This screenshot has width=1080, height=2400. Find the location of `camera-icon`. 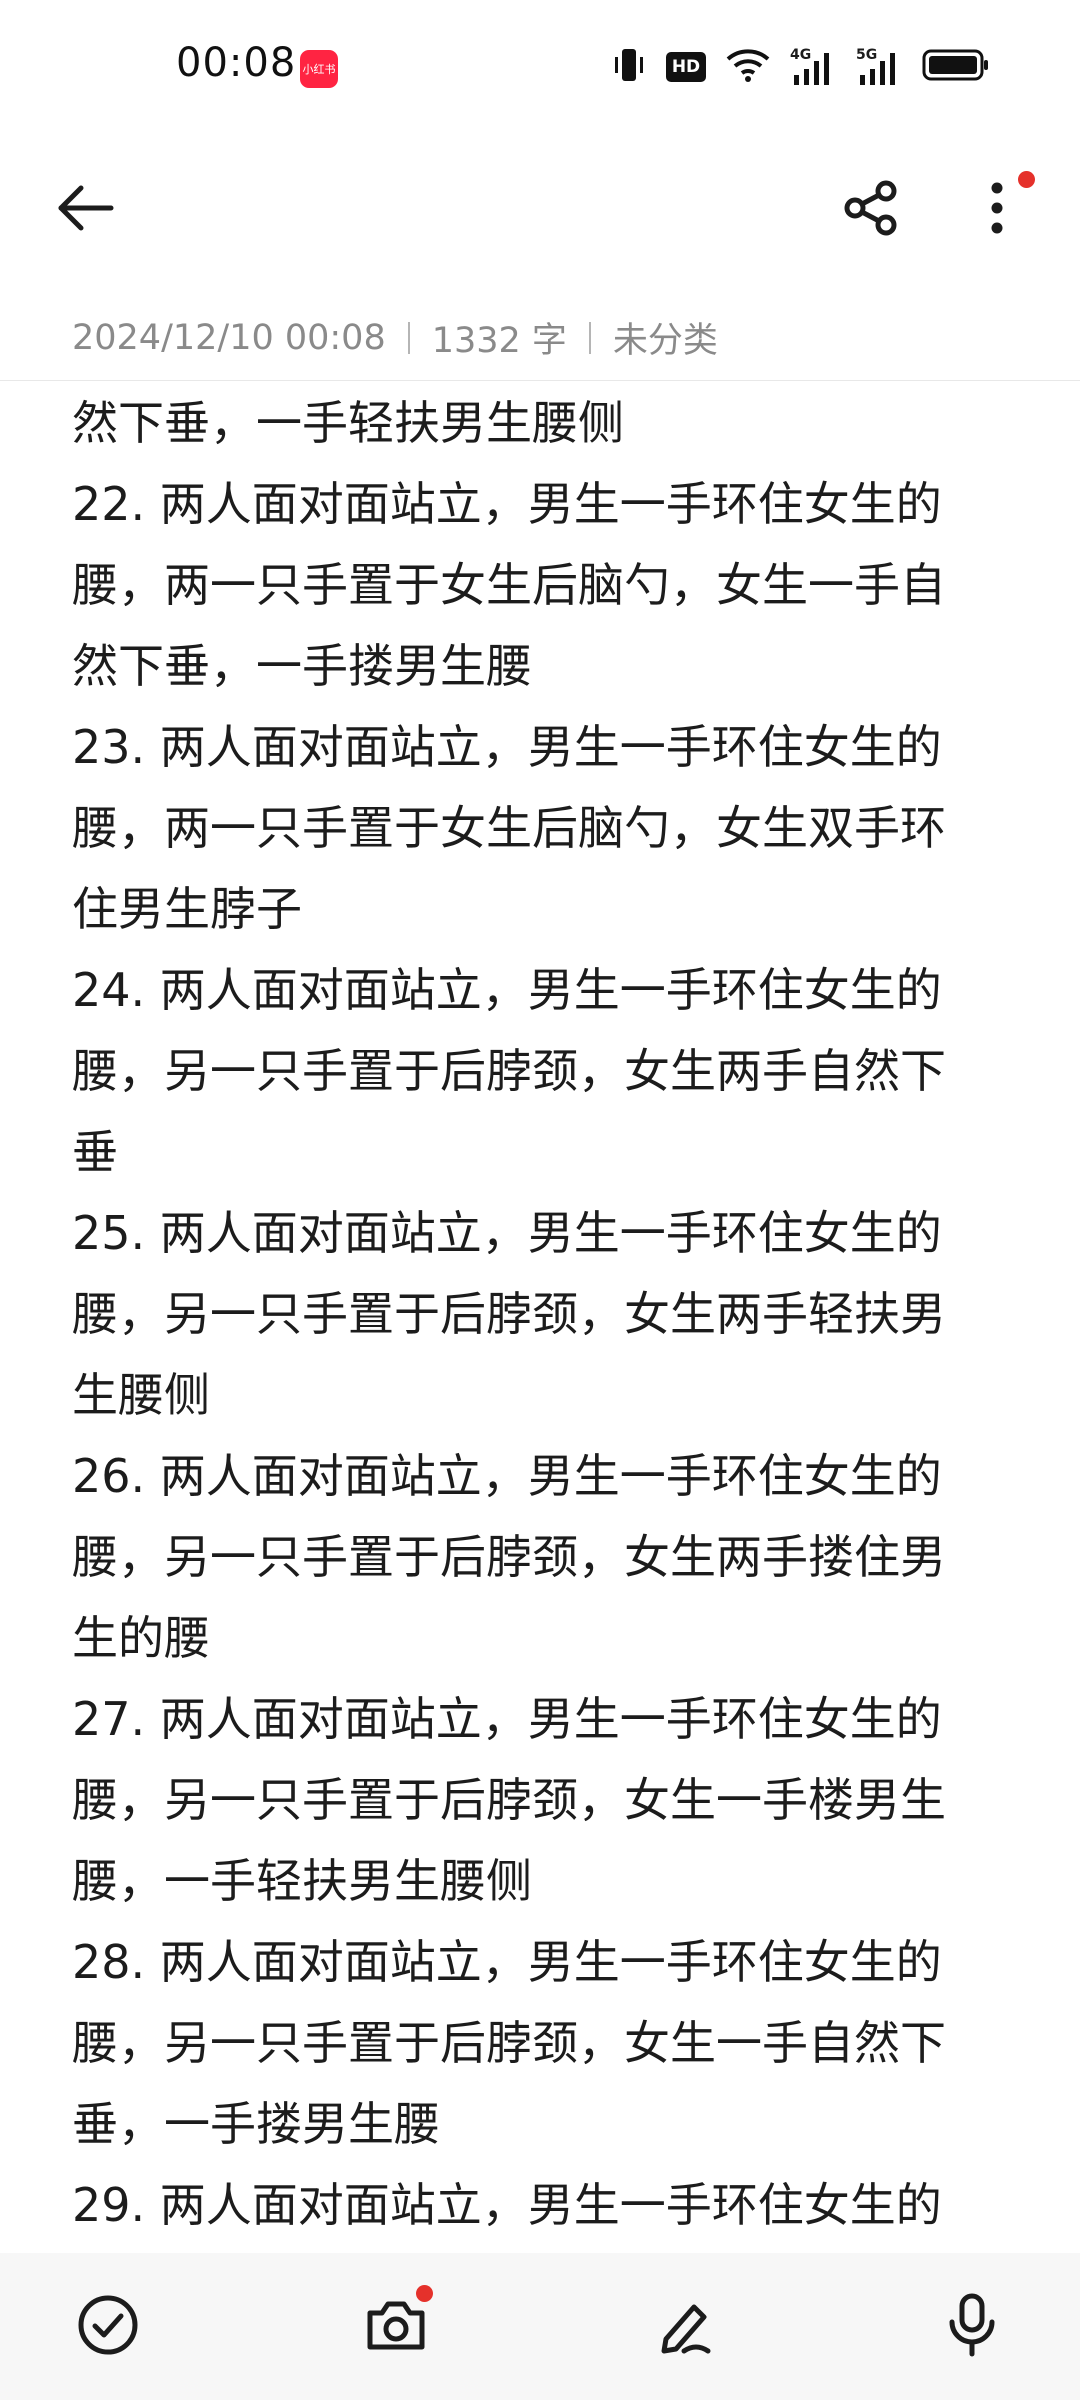

camera-icon is located at coordinates (396, 2327).